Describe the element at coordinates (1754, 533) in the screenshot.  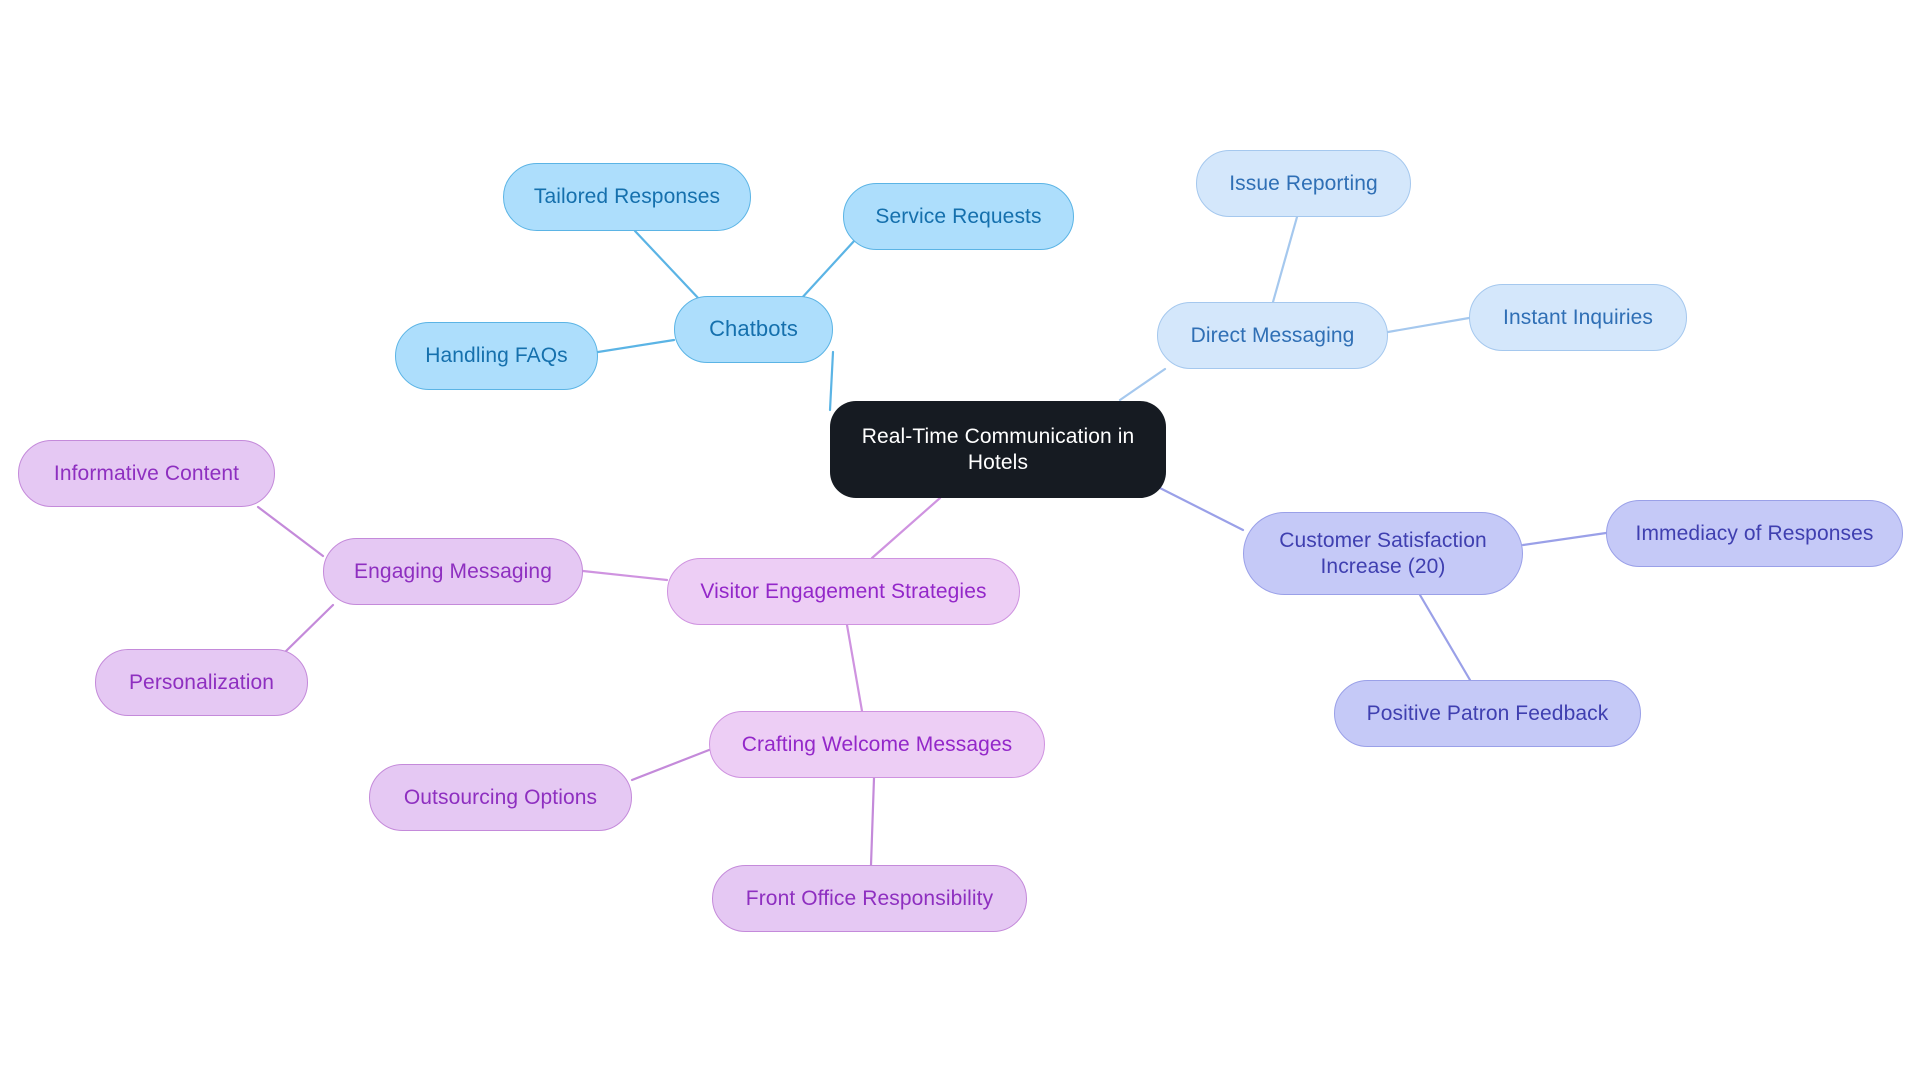
I see `mindmap-node-immediacy-of-responses: Immediacy of Responses` at that location.